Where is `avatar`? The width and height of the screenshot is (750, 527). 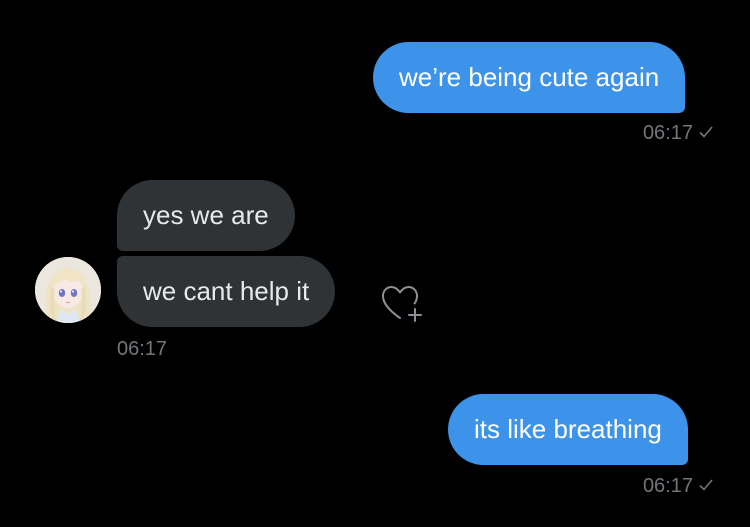
avatar is located at coordinates (68, 290).